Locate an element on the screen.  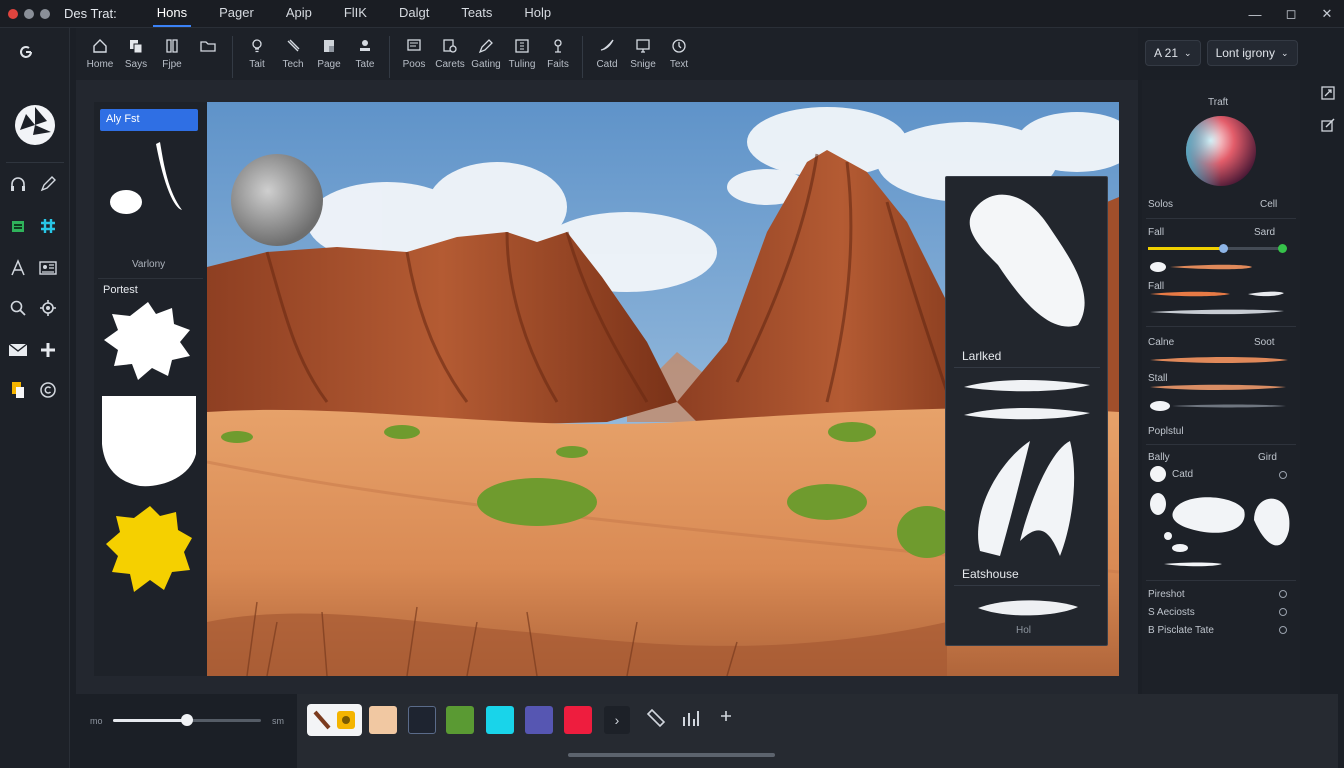
right-tools: A 21 ⌄ Lont igrony ⌄ is located at coordinates (1221, 53).